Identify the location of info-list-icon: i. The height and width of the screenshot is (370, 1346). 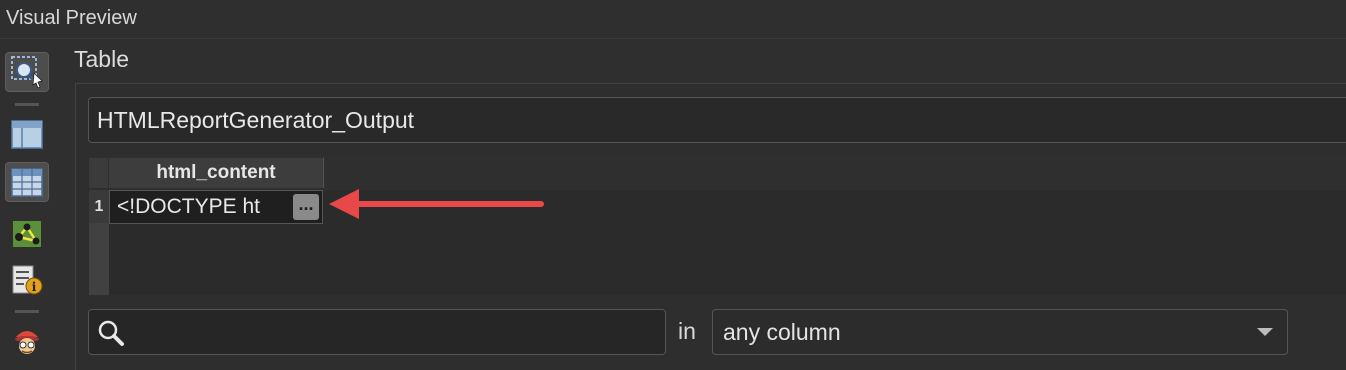
(27, 280).